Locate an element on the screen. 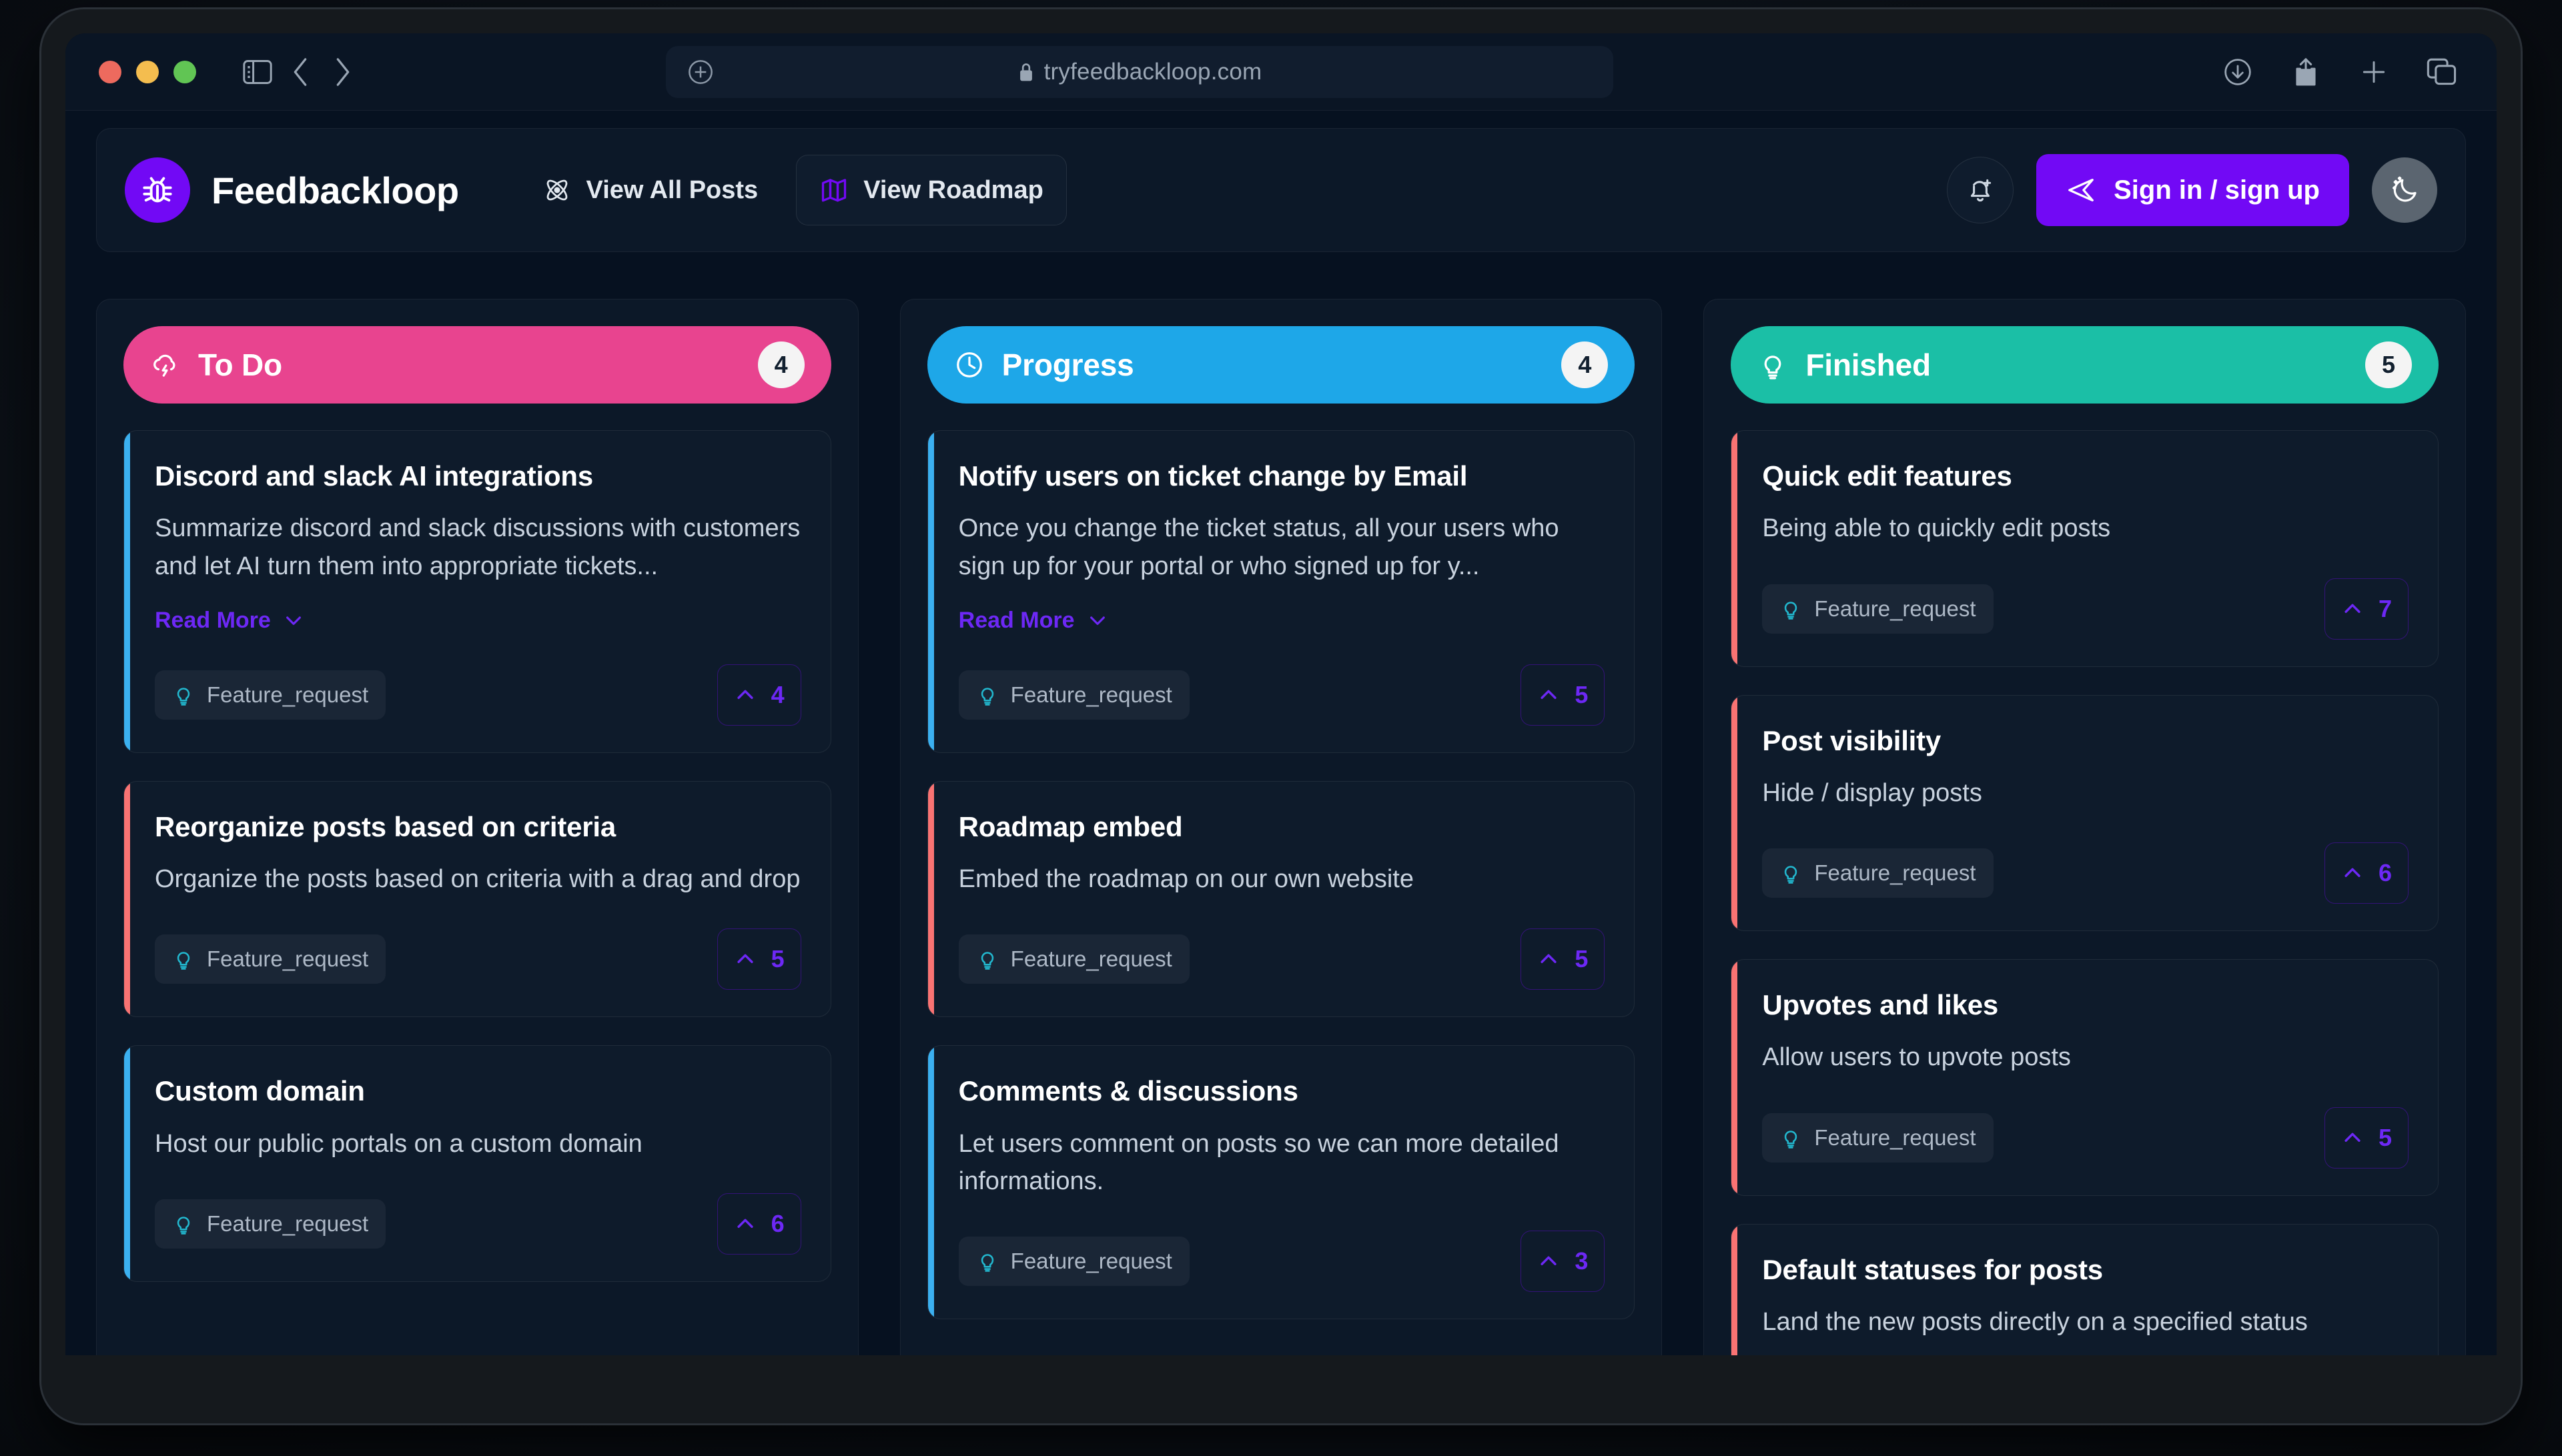  sidebar-toggle-icon is located at coordinates (257, 72).